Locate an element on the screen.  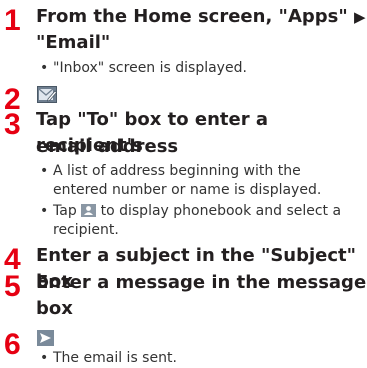
step-number: 3 is located at coordinates (12, 124).